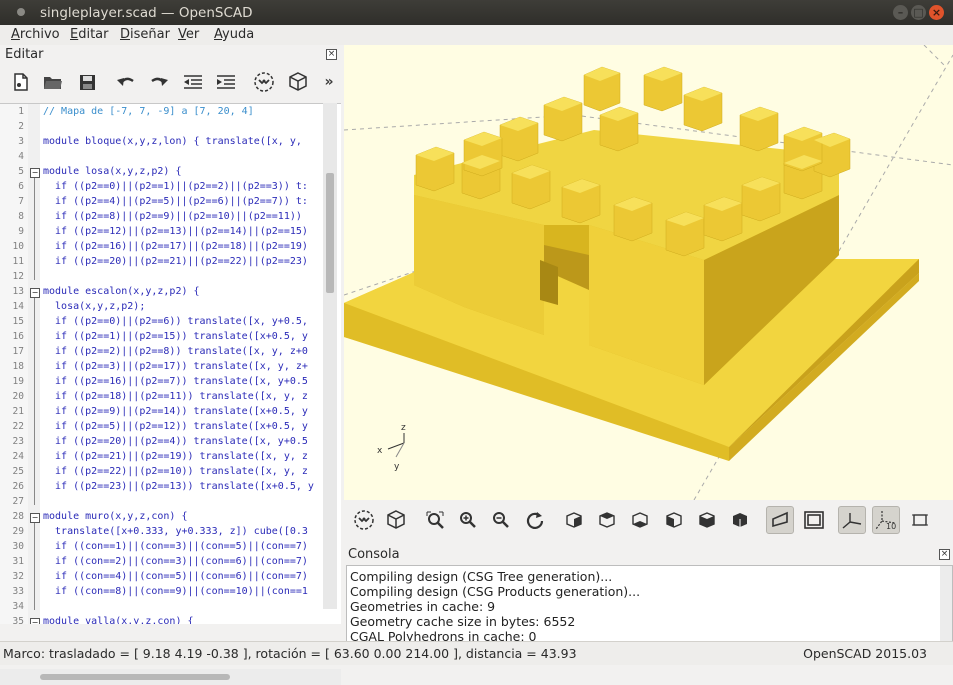 The width and height of the screenshot is (953, 685). Describe the element at coordinates (21, 12) in the screenshot. I see `app-menu-icon` at that location.